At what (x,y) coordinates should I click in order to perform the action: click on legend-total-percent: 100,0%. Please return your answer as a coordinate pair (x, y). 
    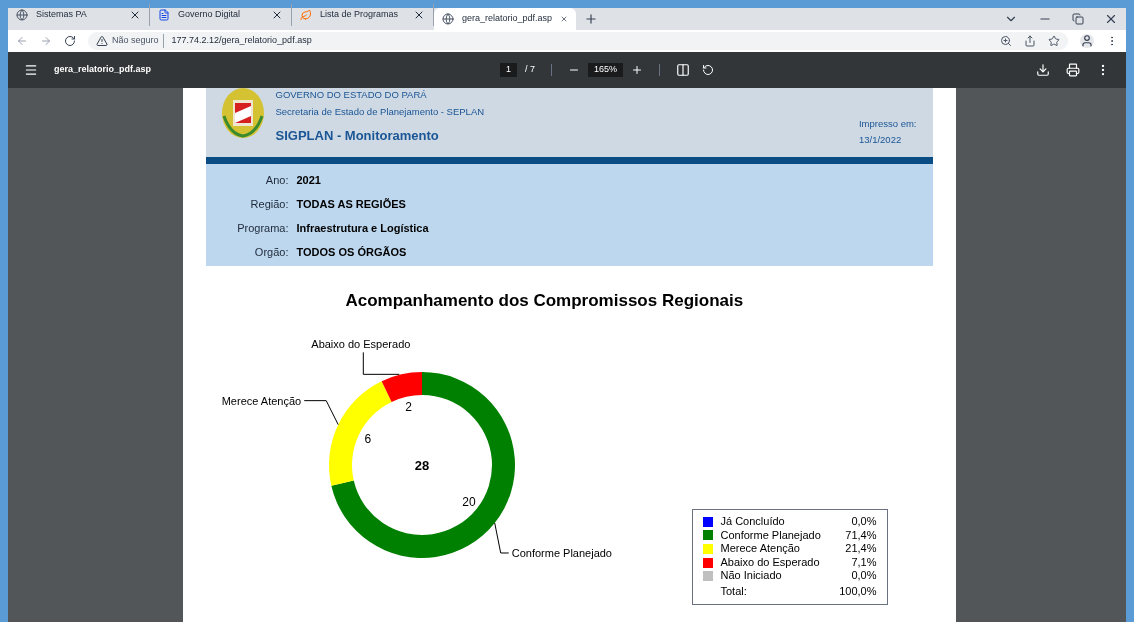
    Looking at the image, I should click on (858, 591).